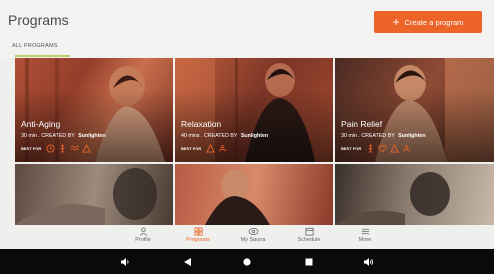  What do you see at coordinates (50, 148) in the screenshot?
I see `clock-icon` at bounding box center [50, 148].